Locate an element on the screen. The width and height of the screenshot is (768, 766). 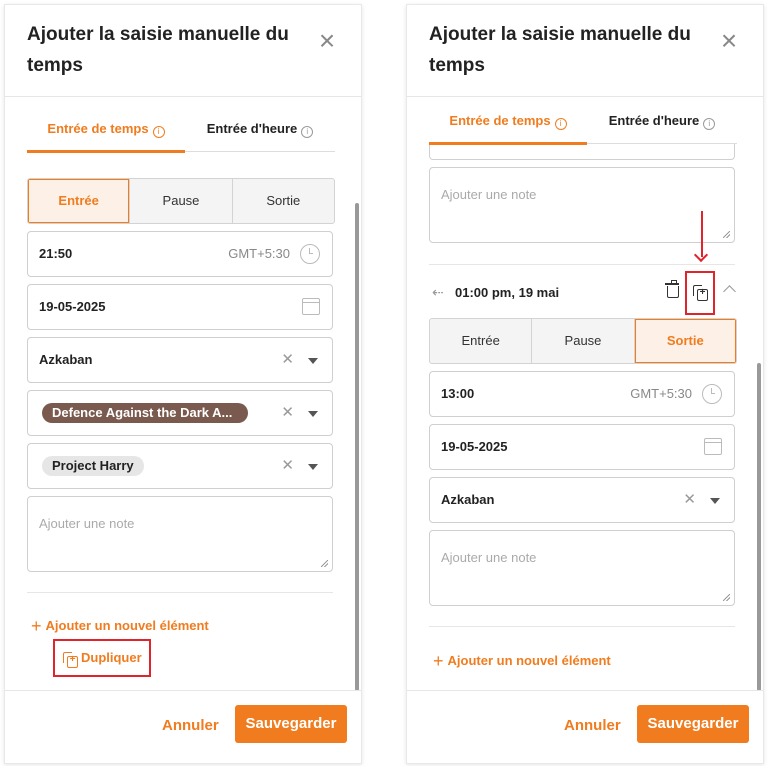
note-textarea-2: Ajouter une note is located at coordinates (582, 568).